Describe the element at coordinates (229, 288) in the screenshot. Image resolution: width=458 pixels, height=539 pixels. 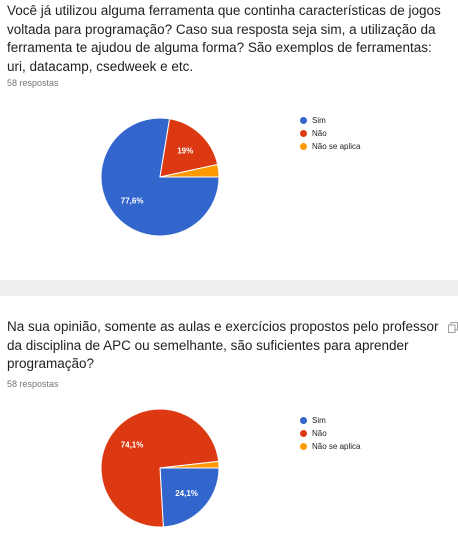
I see `card-separator` at that location.